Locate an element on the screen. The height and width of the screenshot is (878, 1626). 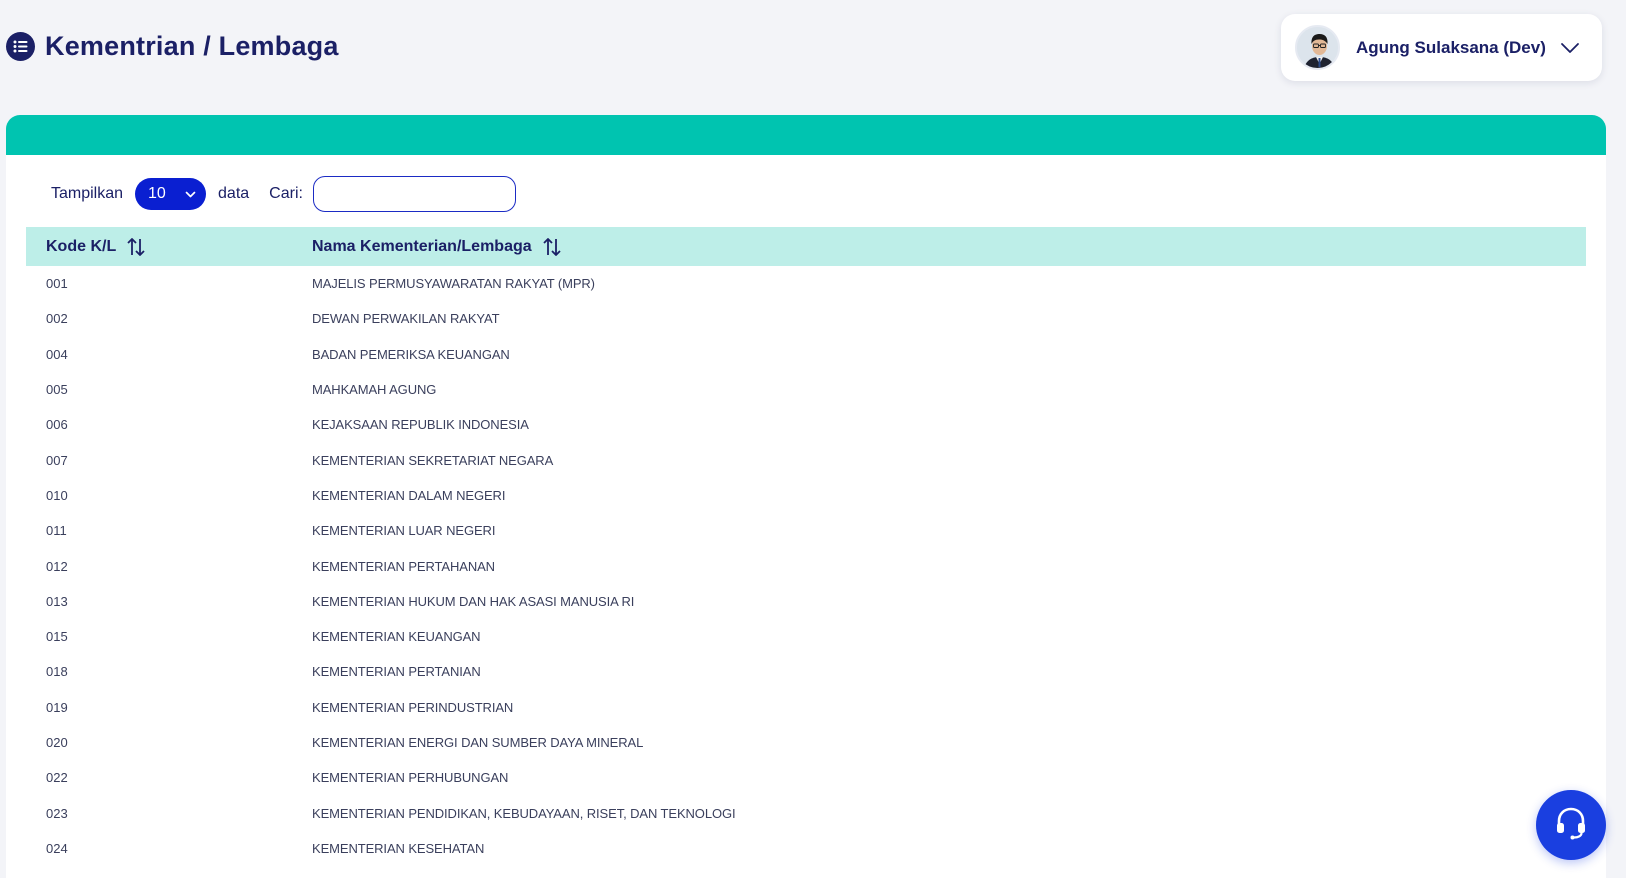
table-row: 006 KEJAKSAAN REPUBLIK INDONESIA is located at coordinates (806, 424).